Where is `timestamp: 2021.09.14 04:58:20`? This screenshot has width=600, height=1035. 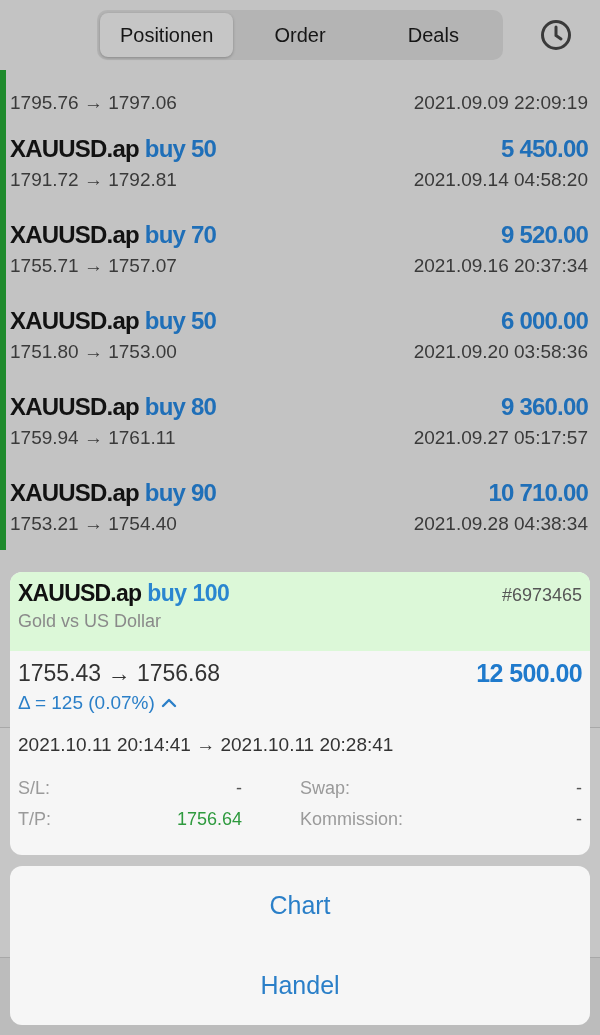 timestamp: 2021.09.14 04:58:20 is located at coordinates (500, 180).